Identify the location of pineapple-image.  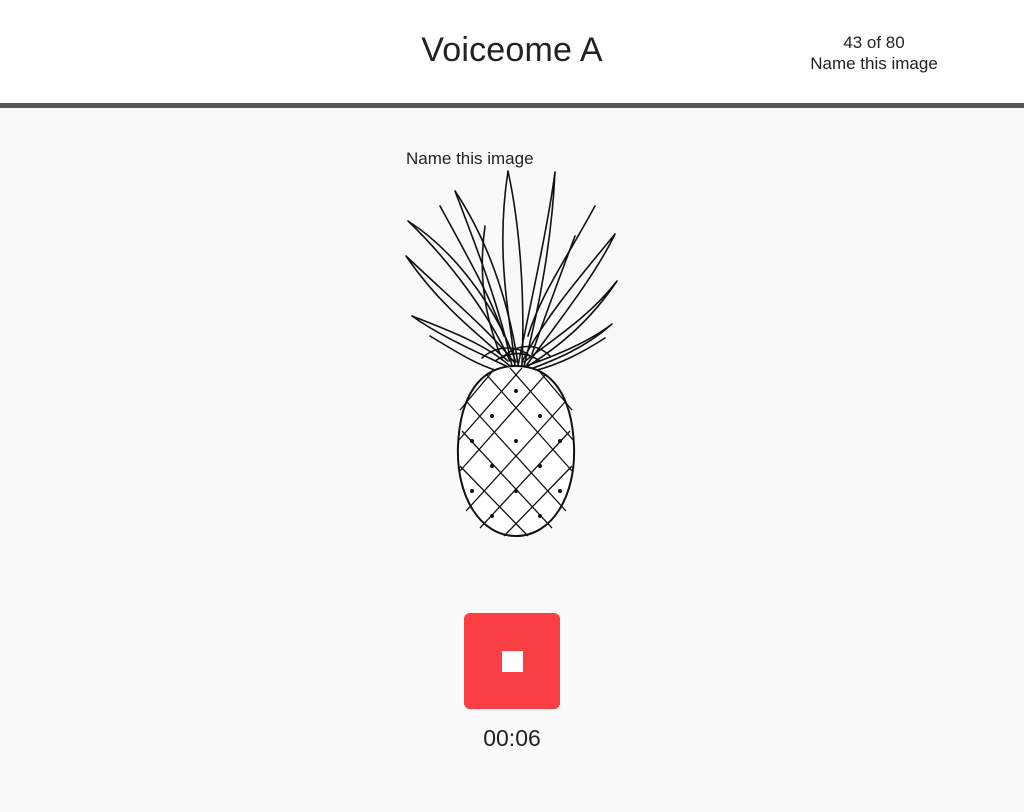
(511, 354).